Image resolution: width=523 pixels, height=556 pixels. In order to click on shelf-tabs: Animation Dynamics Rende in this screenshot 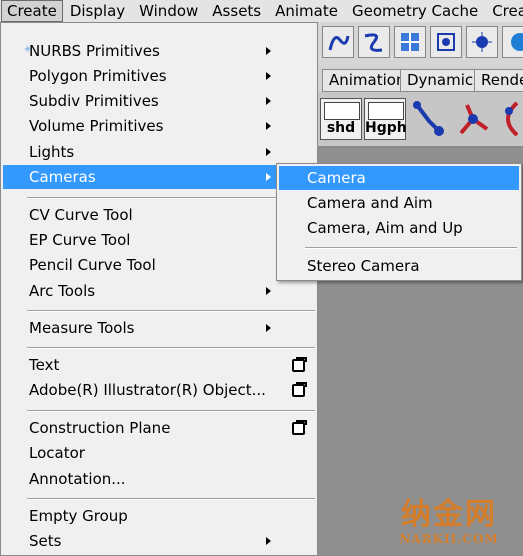, I will do `click(420, 79)`.